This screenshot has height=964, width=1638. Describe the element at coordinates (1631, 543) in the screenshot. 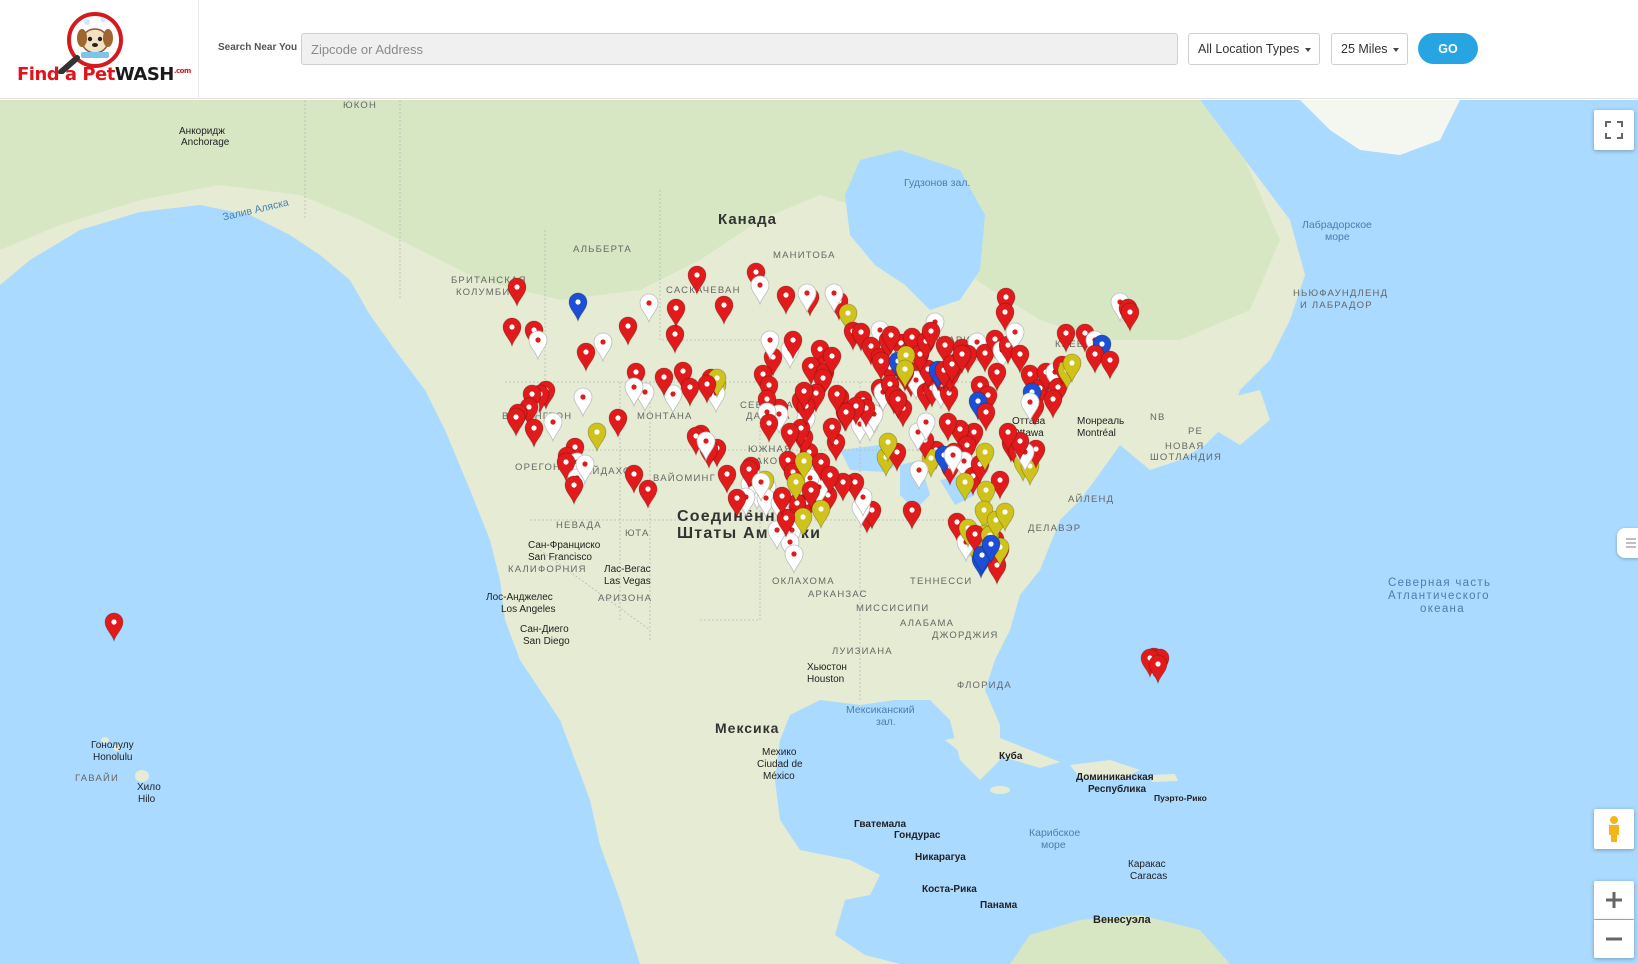

I see `list-icon` at that location.